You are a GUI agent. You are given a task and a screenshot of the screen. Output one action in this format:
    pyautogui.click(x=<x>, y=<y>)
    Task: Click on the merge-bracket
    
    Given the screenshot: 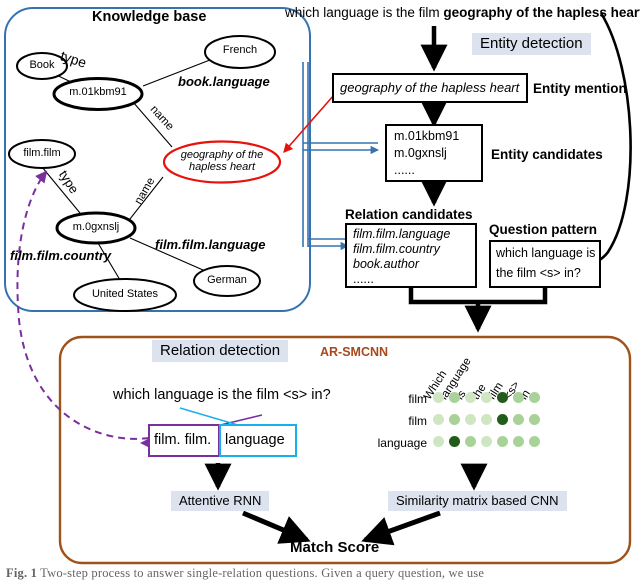 What is the action you would take?
    pyautogui.click(x=478, y=296)
    